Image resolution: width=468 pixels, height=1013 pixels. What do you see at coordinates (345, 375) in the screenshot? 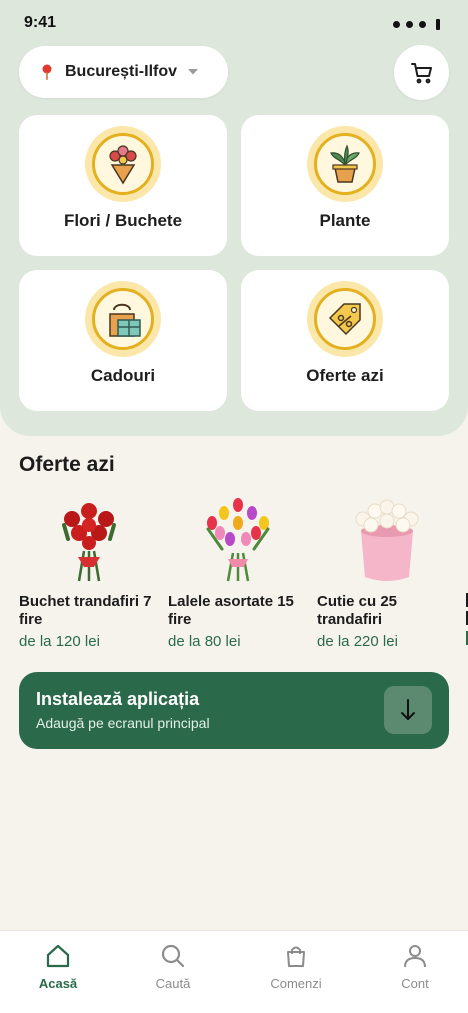
I see `category-label: Oferte azi` at bounding box center [345, 375].